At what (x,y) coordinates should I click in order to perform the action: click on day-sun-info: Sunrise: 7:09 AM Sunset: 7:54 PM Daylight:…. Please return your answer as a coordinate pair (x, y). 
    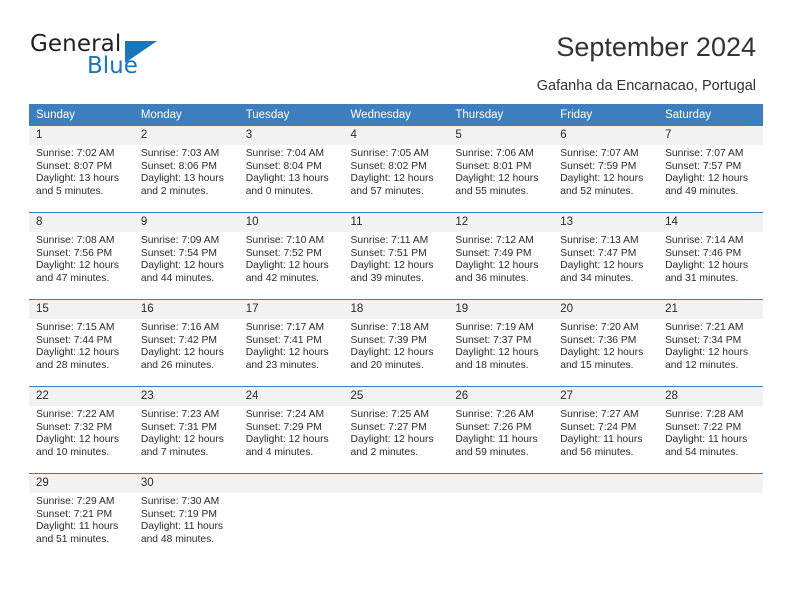
    Looking at the image, I should click on (186, 258).